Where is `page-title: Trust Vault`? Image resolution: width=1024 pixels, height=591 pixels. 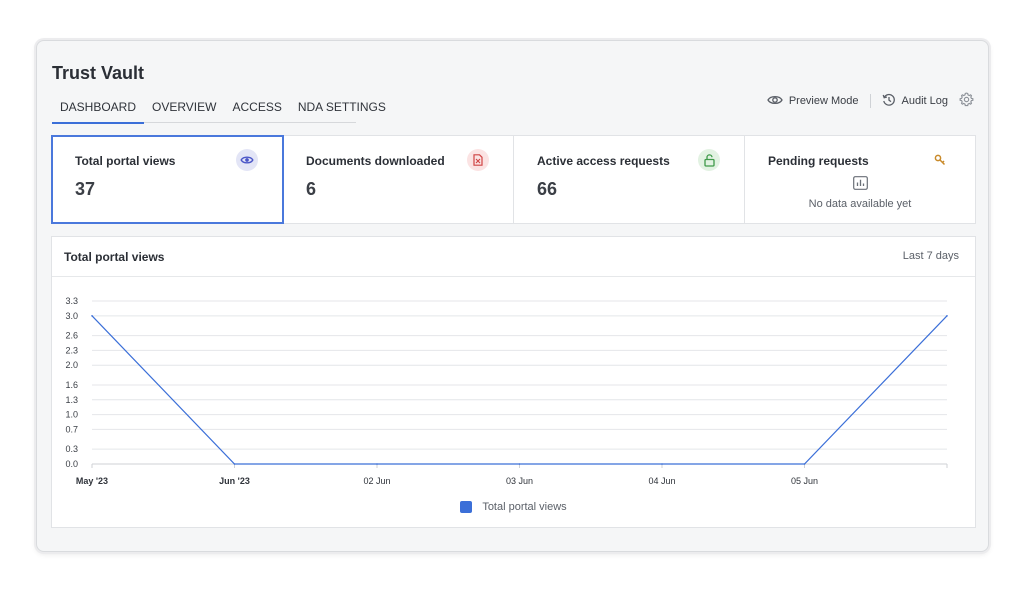 page-title: Trust Vault is located at coordinates (98, 73).